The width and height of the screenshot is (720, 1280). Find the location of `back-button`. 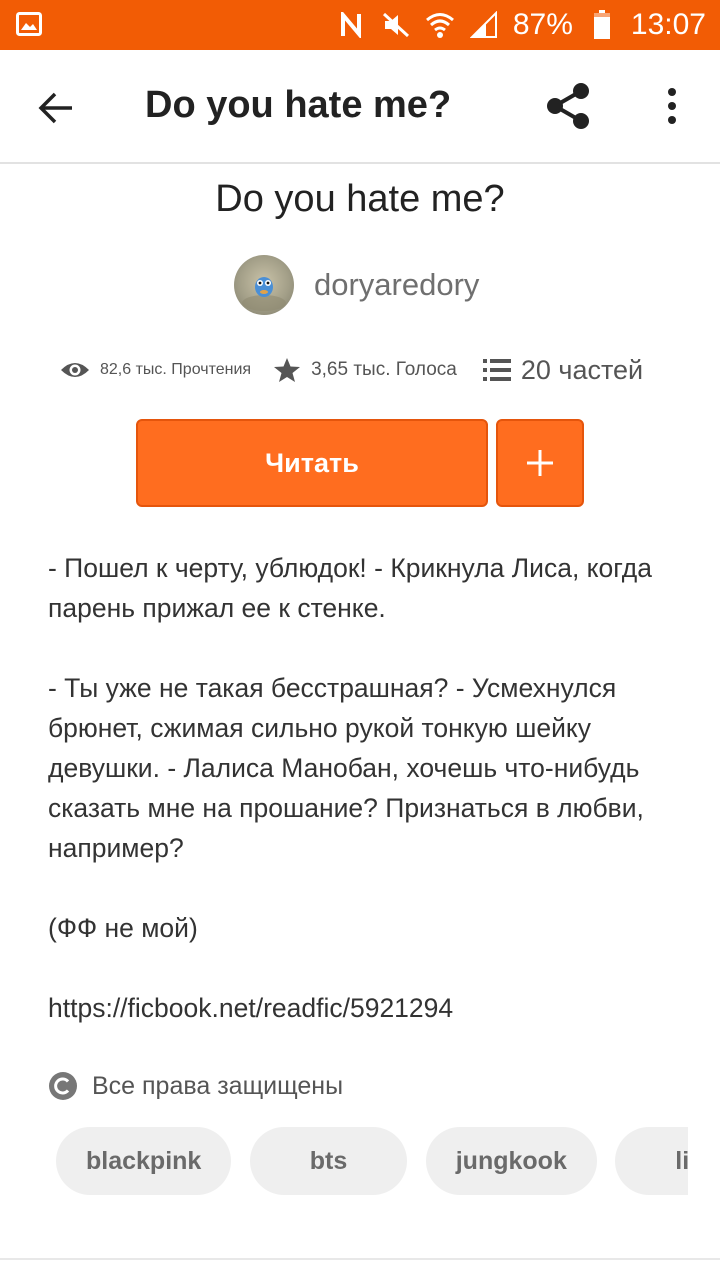

back-button is located at coordinates (56, 108).